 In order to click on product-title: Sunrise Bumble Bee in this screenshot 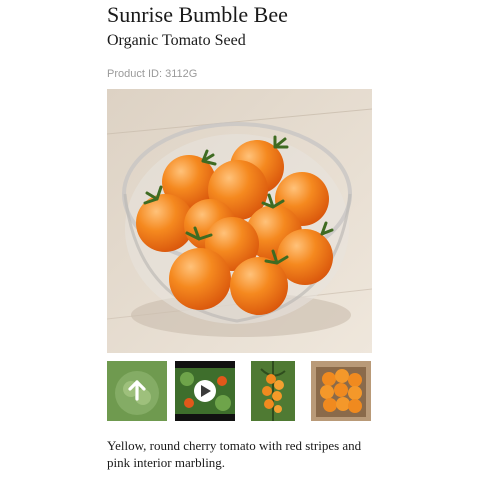, I will do `click(197, 14)`.